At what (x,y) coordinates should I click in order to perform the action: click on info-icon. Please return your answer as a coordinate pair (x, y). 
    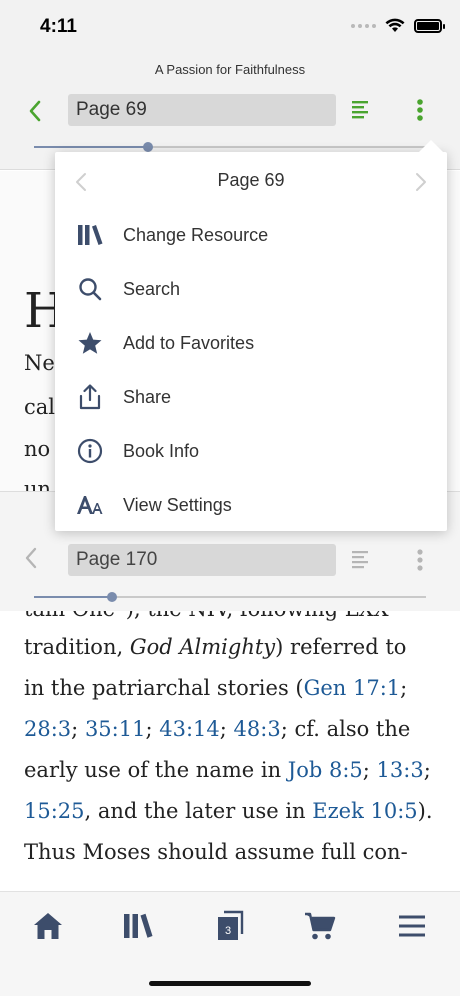
    Looking at the image, I should click on (89, 451).